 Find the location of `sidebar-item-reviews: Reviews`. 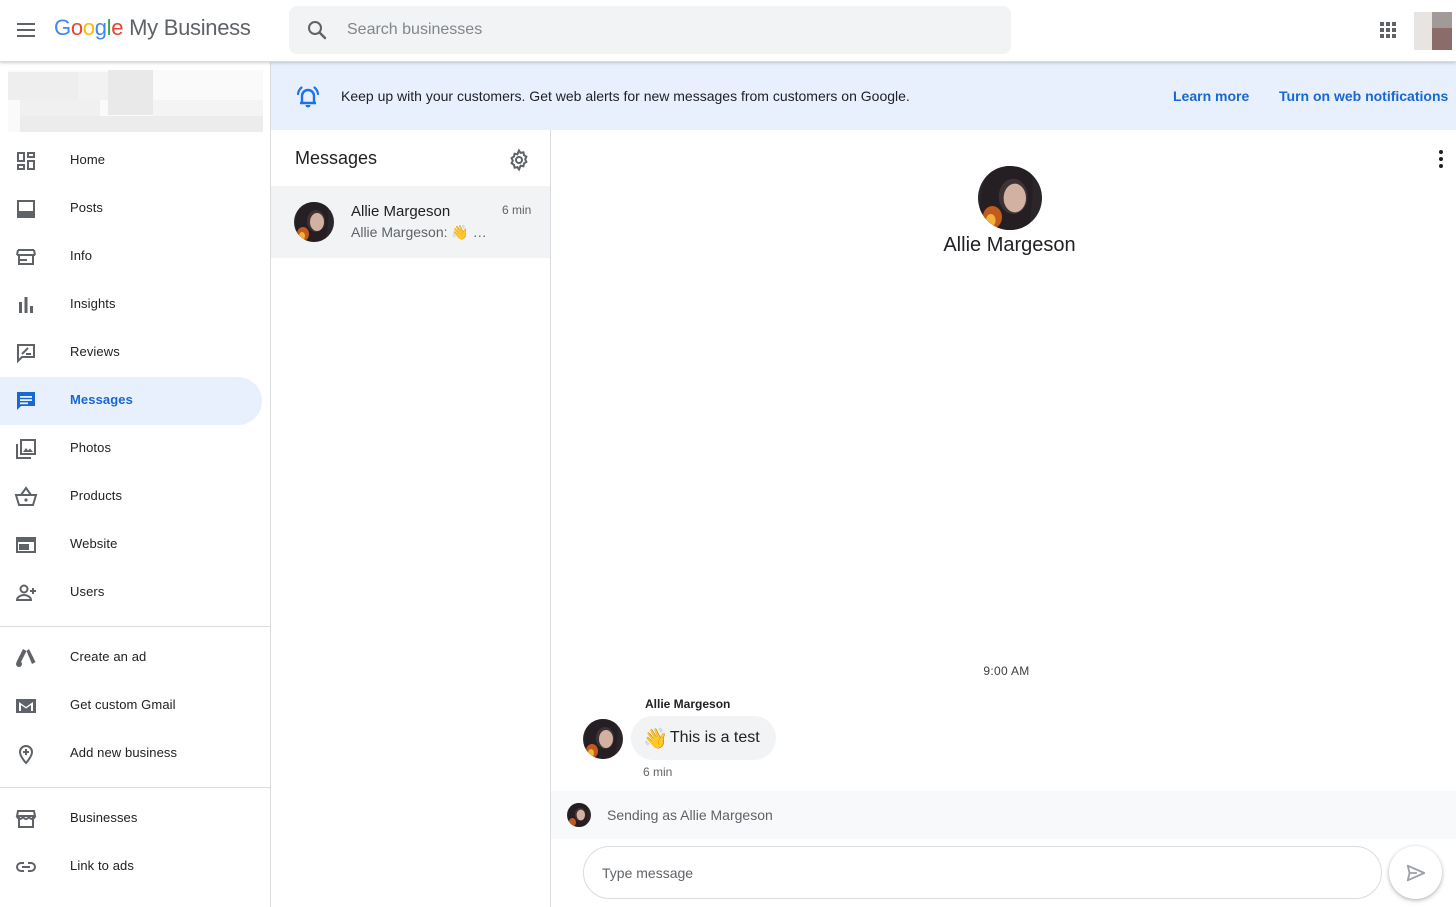

sidebar-item-reviews: Reviews is located at coordinates (131, 353).